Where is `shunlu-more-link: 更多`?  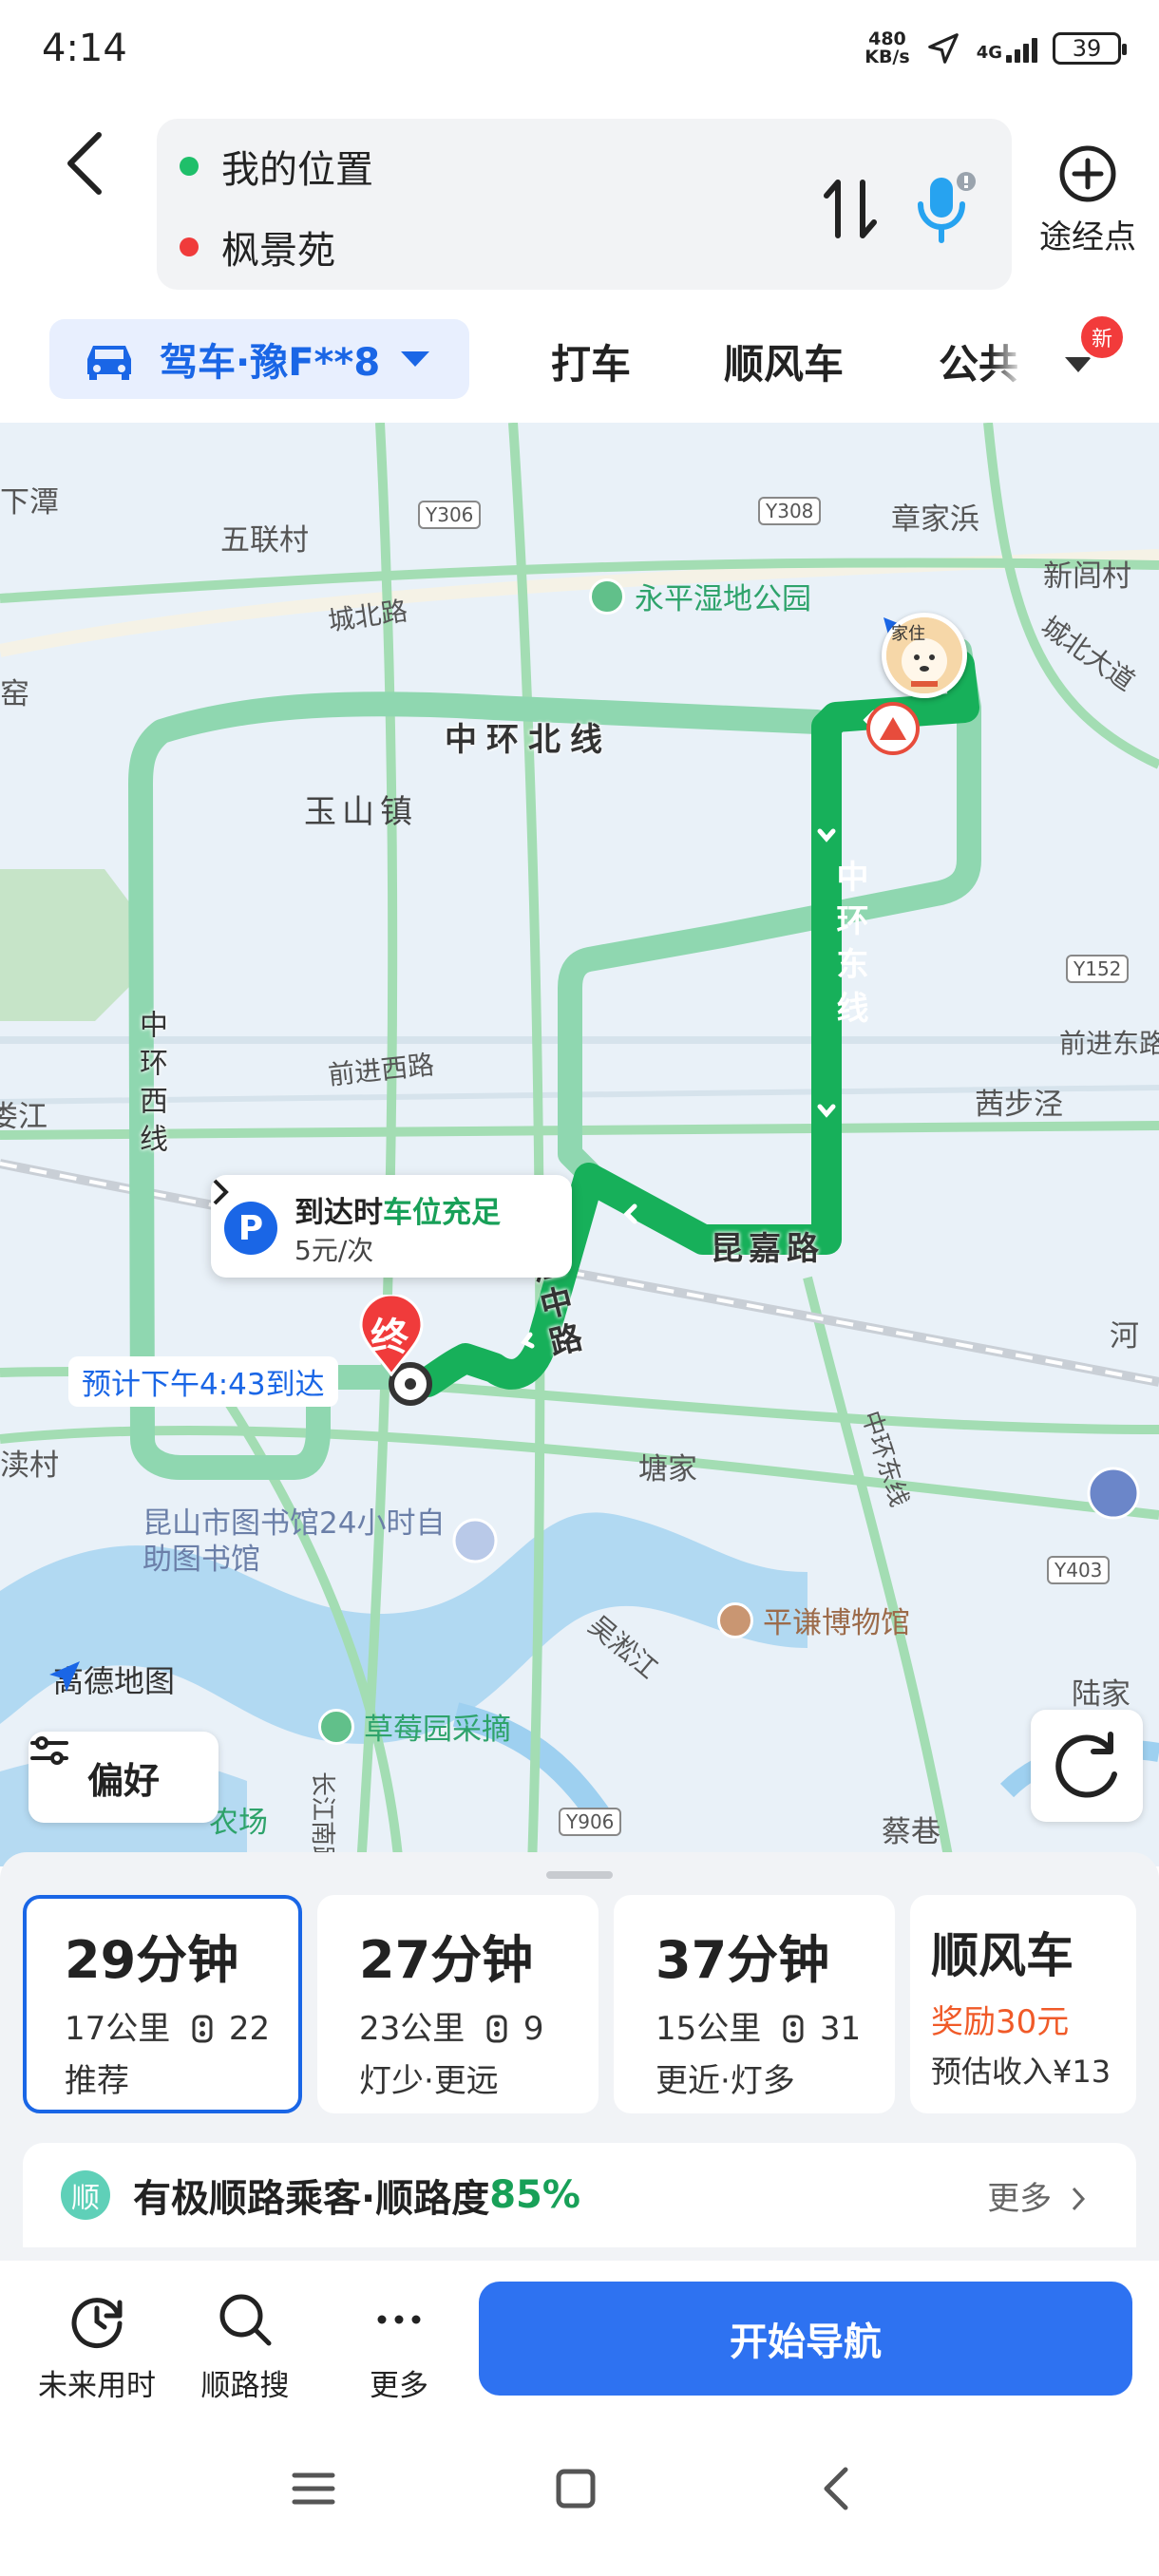
shunlu-more-link: 更多 is located at coordinates (1037, 2195).